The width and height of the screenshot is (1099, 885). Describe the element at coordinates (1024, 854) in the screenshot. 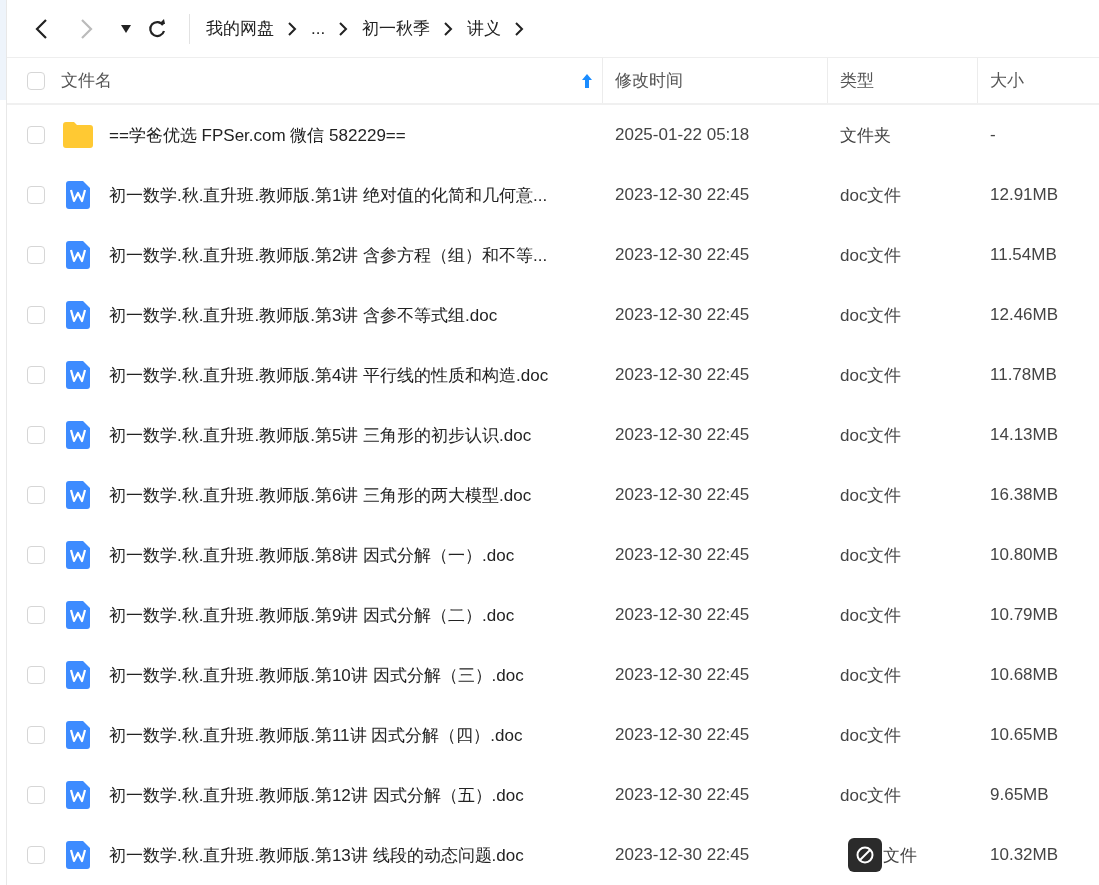

I see `file-size: 10.32MB` at that location.